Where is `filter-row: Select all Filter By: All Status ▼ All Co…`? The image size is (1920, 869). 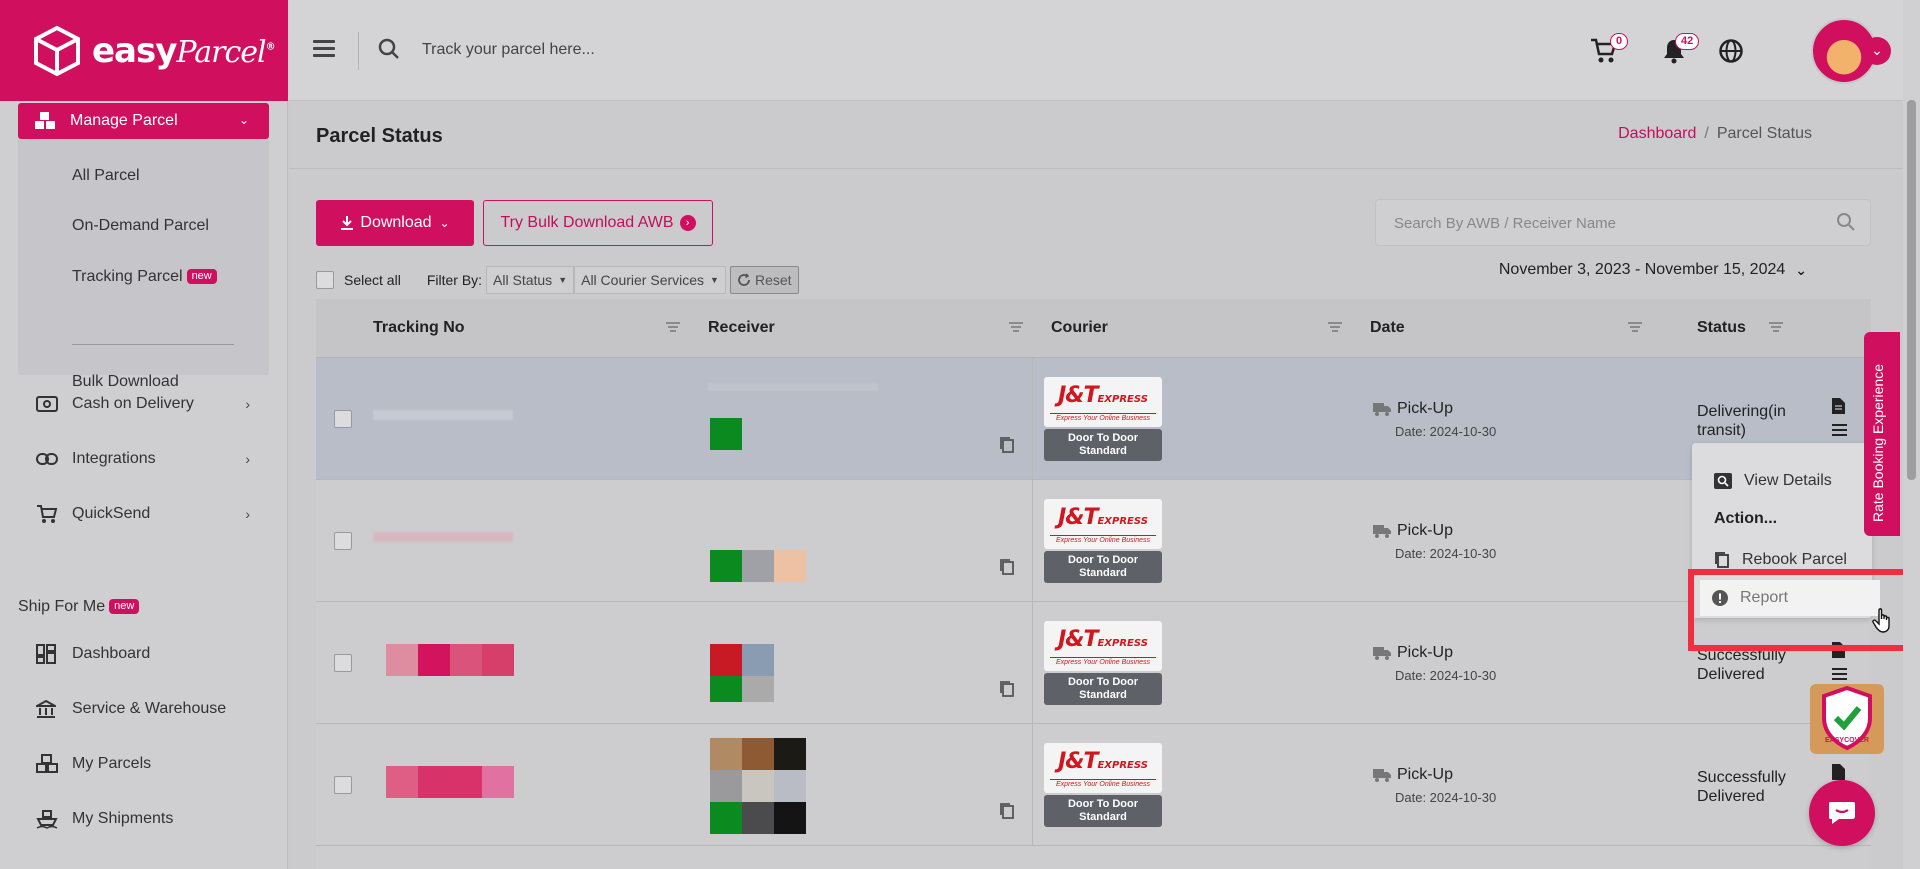
filter-row: Select all Filter By: All Status ▼ All Co… is located at coordinates (557, 280).